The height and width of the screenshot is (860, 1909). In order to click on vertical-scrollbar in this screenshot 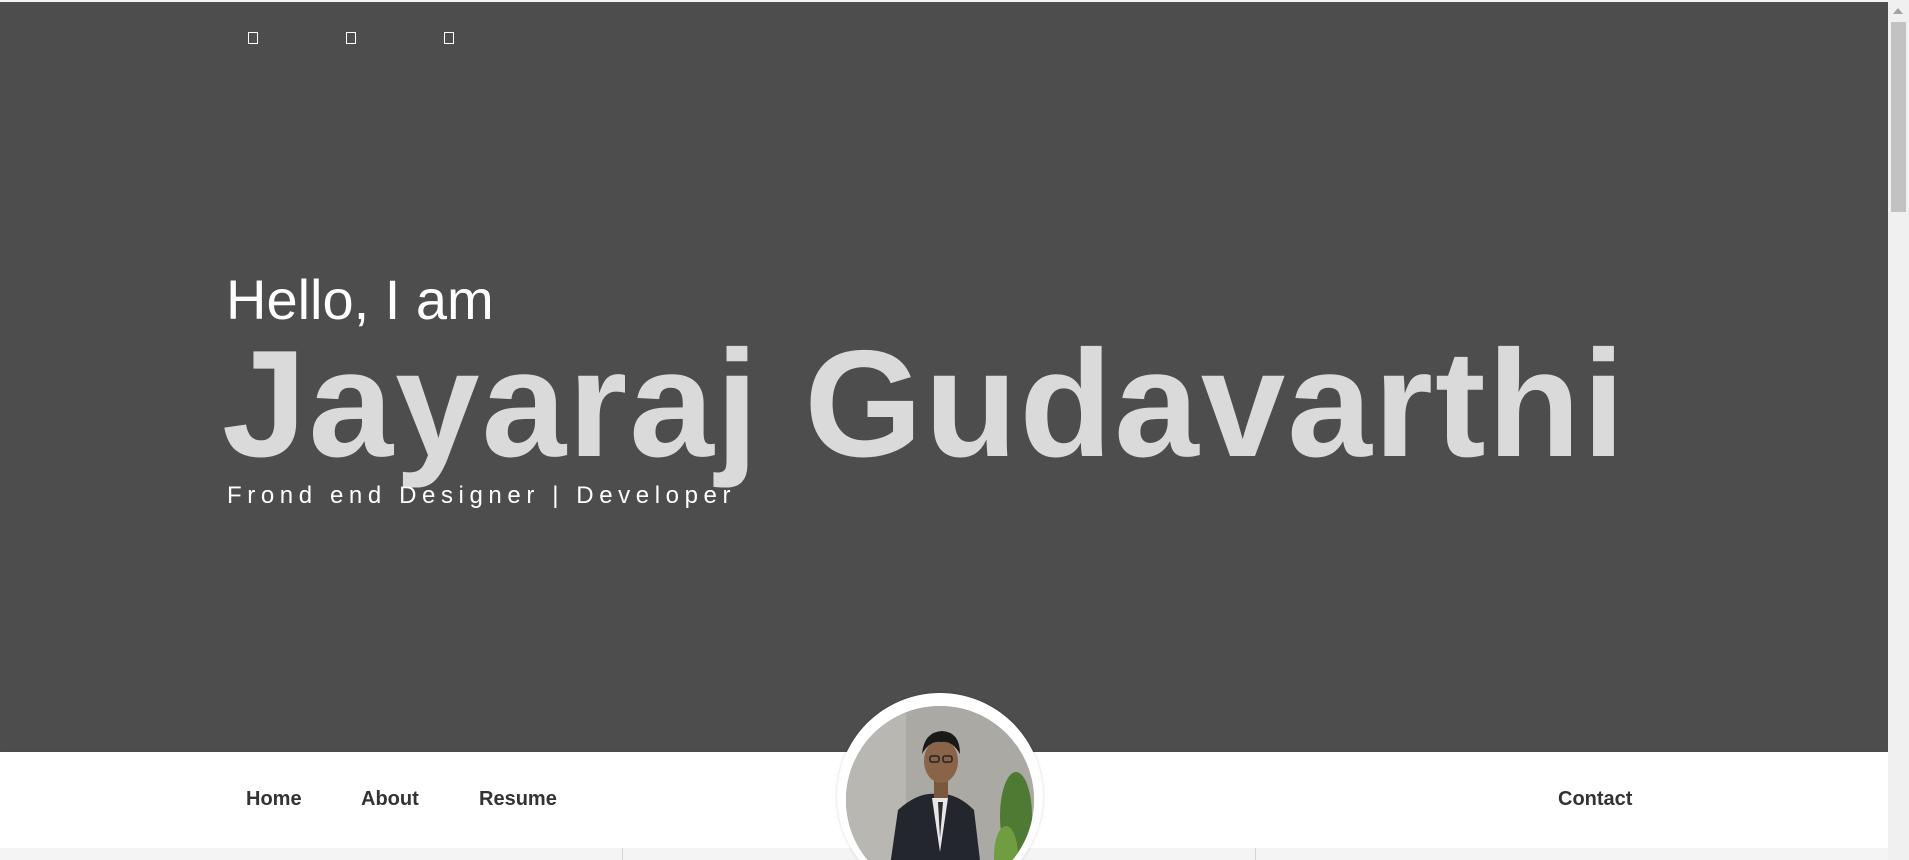, I will do `click(1898, 430)`.